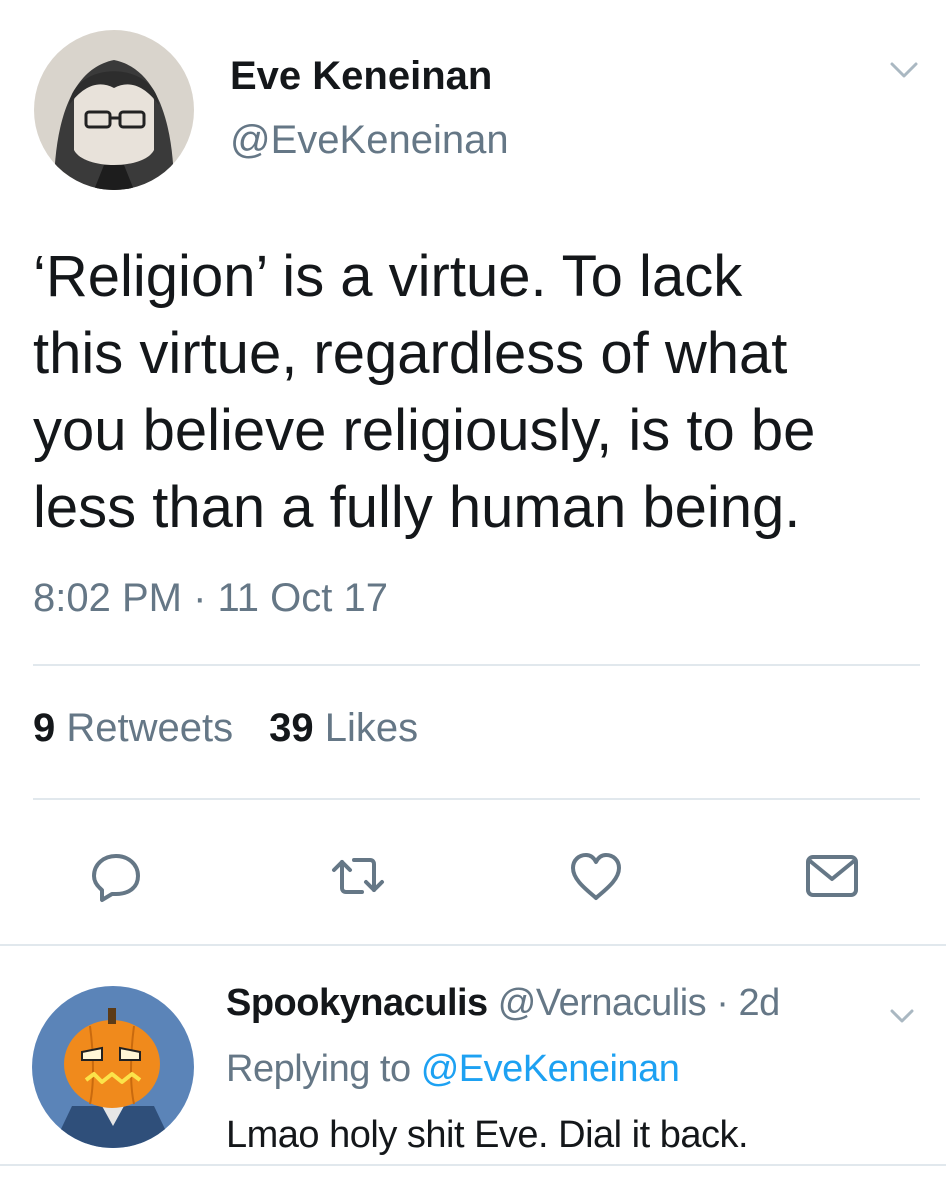 The width and height of the screenshot is (946, 1188). I want to click on replying-to: Replying to @EveKeneinan, so click(453, 1069).